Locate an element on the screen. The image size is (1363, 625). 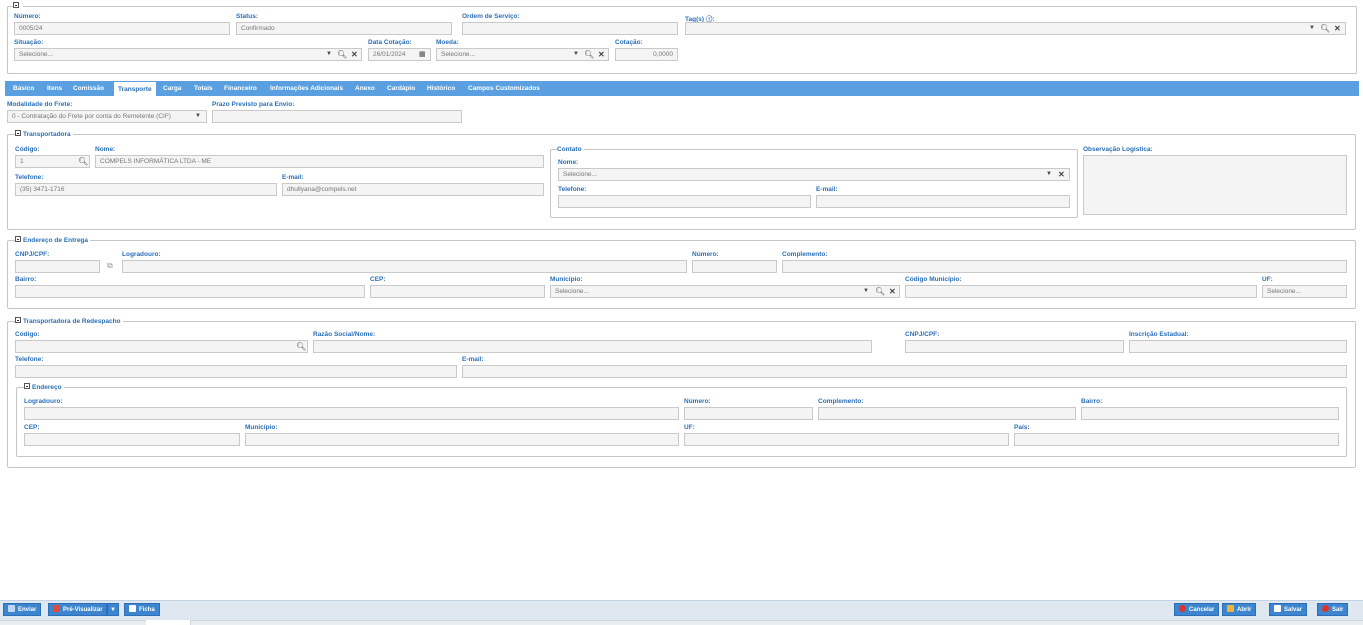
red-logradouro-field is located at coordinates (351, 413).